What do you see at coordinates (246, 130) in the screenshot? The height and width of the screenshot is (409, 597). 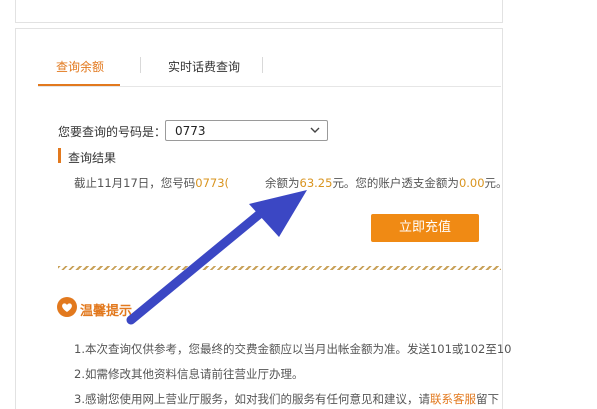 I see `phone-select: 0773` at bounding box center [246, 130].